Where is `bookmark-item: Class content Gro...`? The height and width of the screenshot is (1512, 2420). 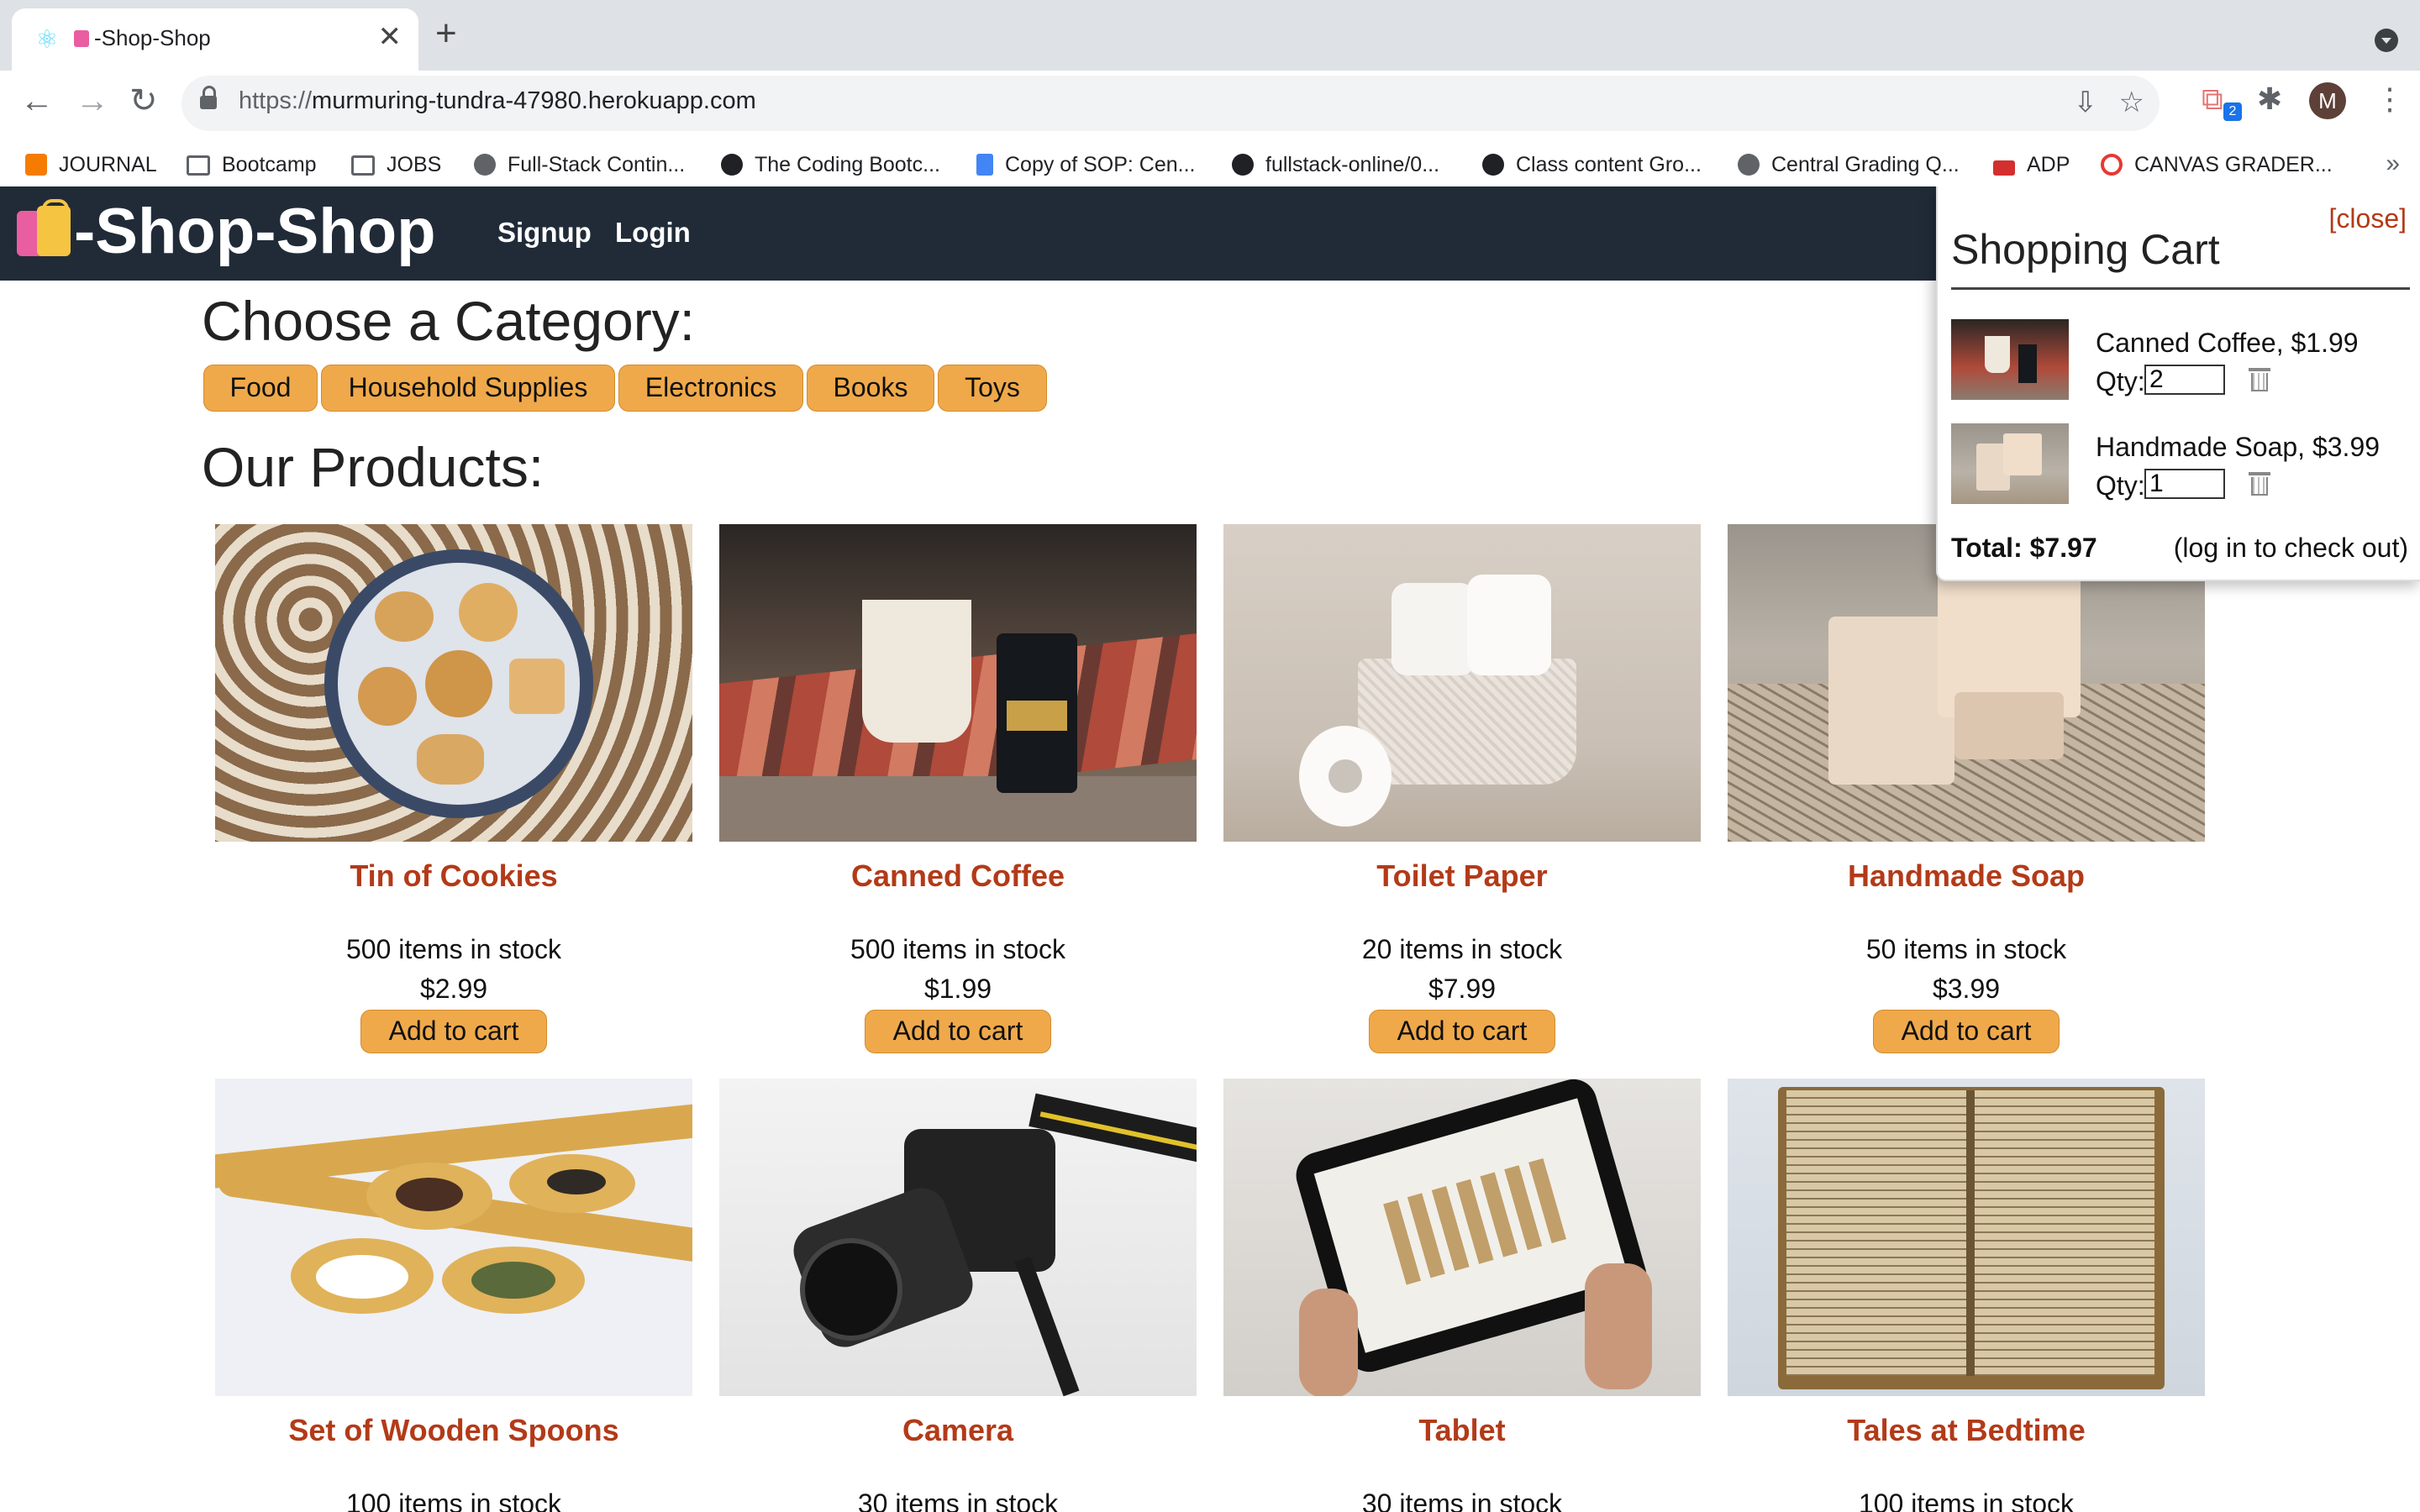 bookmark-item: Class content Gro... is located at coordinates (1592, 165).